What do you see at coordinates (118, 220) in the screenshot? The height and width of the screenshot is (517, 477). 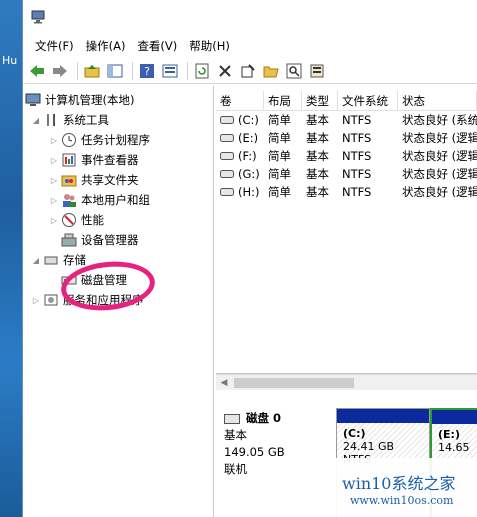 I see `tree-item-performance: ▷ 性能` at bounding box center [118, 220].